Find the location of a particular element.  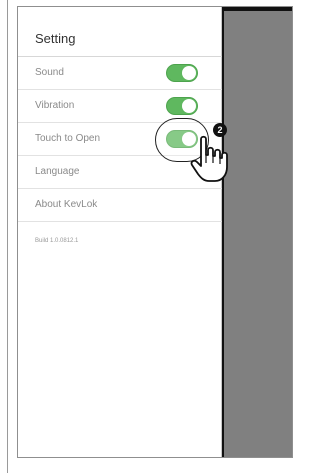

menu-item-label: Vibration is located at coordinates (55, 105).